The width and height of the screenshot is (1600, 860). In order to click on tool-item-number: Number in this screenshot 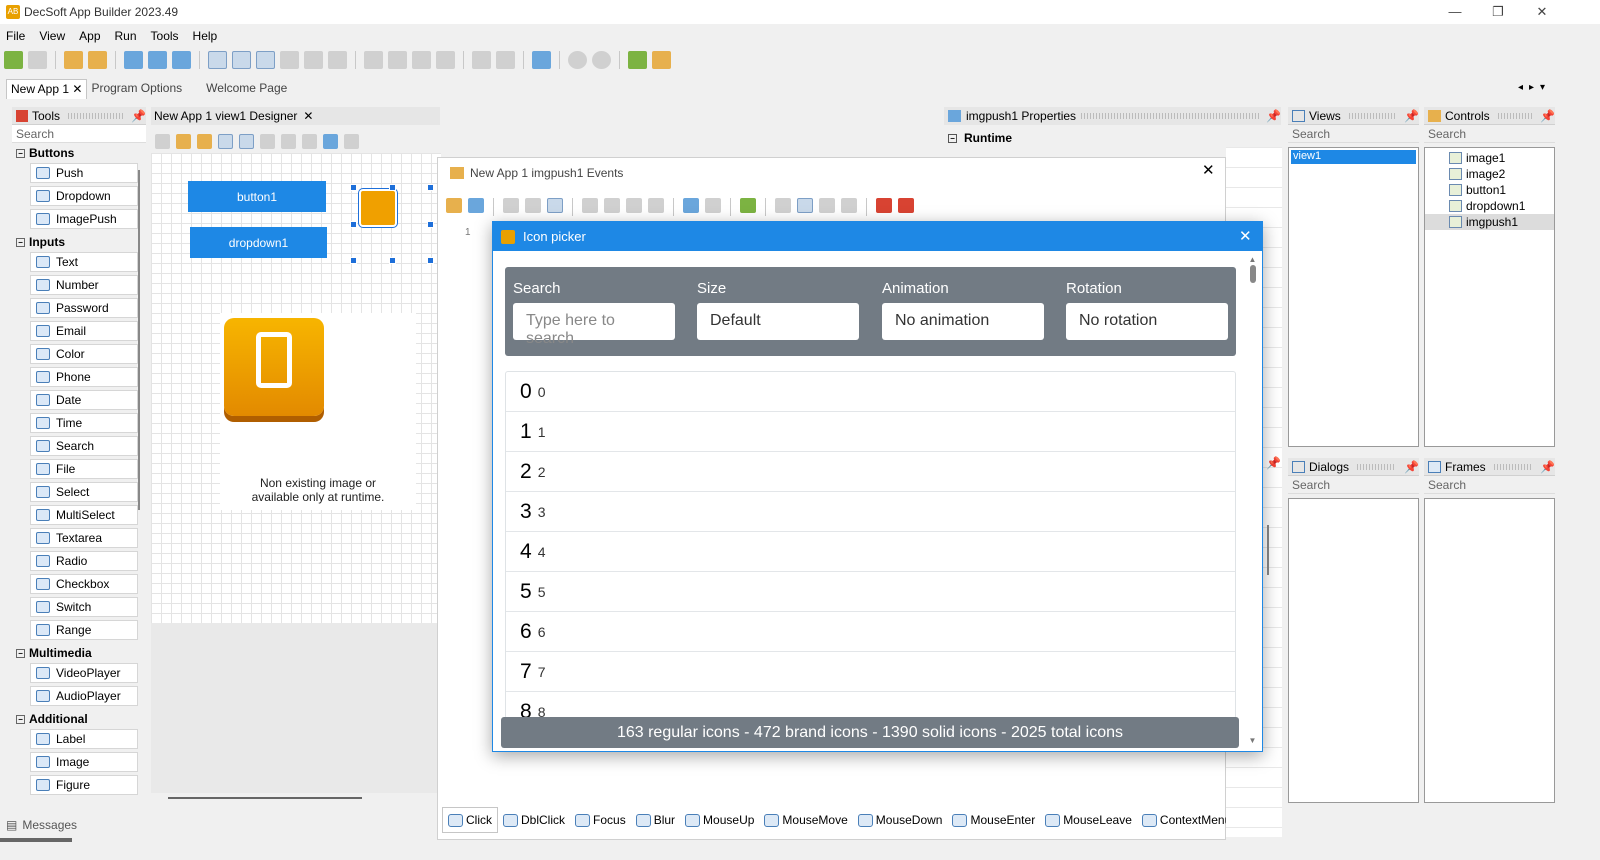, I will do `click(84, 285)`.